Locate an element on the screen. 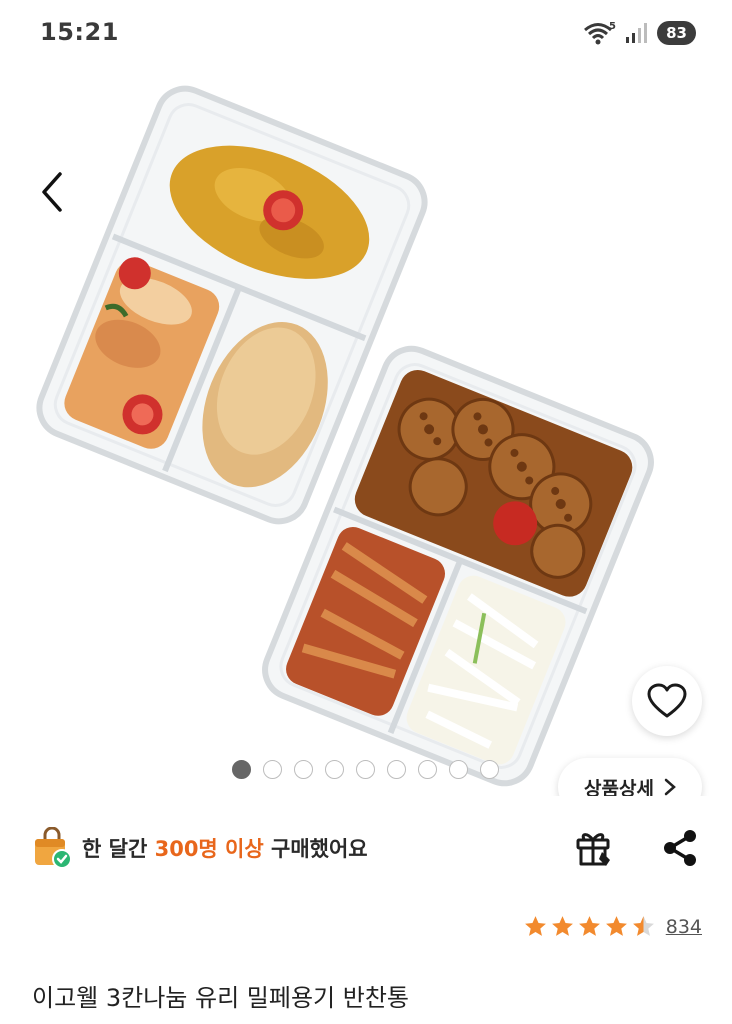 This screenshot has width=732, height=1024. carousel-indicator is located at coordinates (365, 769).